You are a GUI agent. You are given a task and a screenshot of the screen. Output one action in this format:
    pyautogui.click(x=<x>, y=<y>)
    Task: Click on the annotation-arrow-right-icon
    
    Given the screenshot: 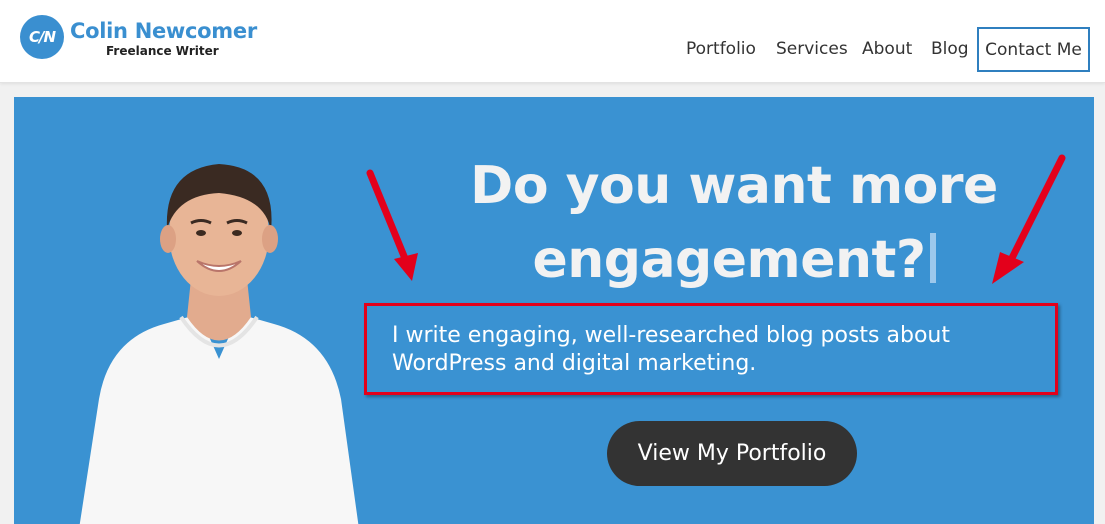 What is the action you would take?
    pyautogui.click(x=1029, y=219)
    